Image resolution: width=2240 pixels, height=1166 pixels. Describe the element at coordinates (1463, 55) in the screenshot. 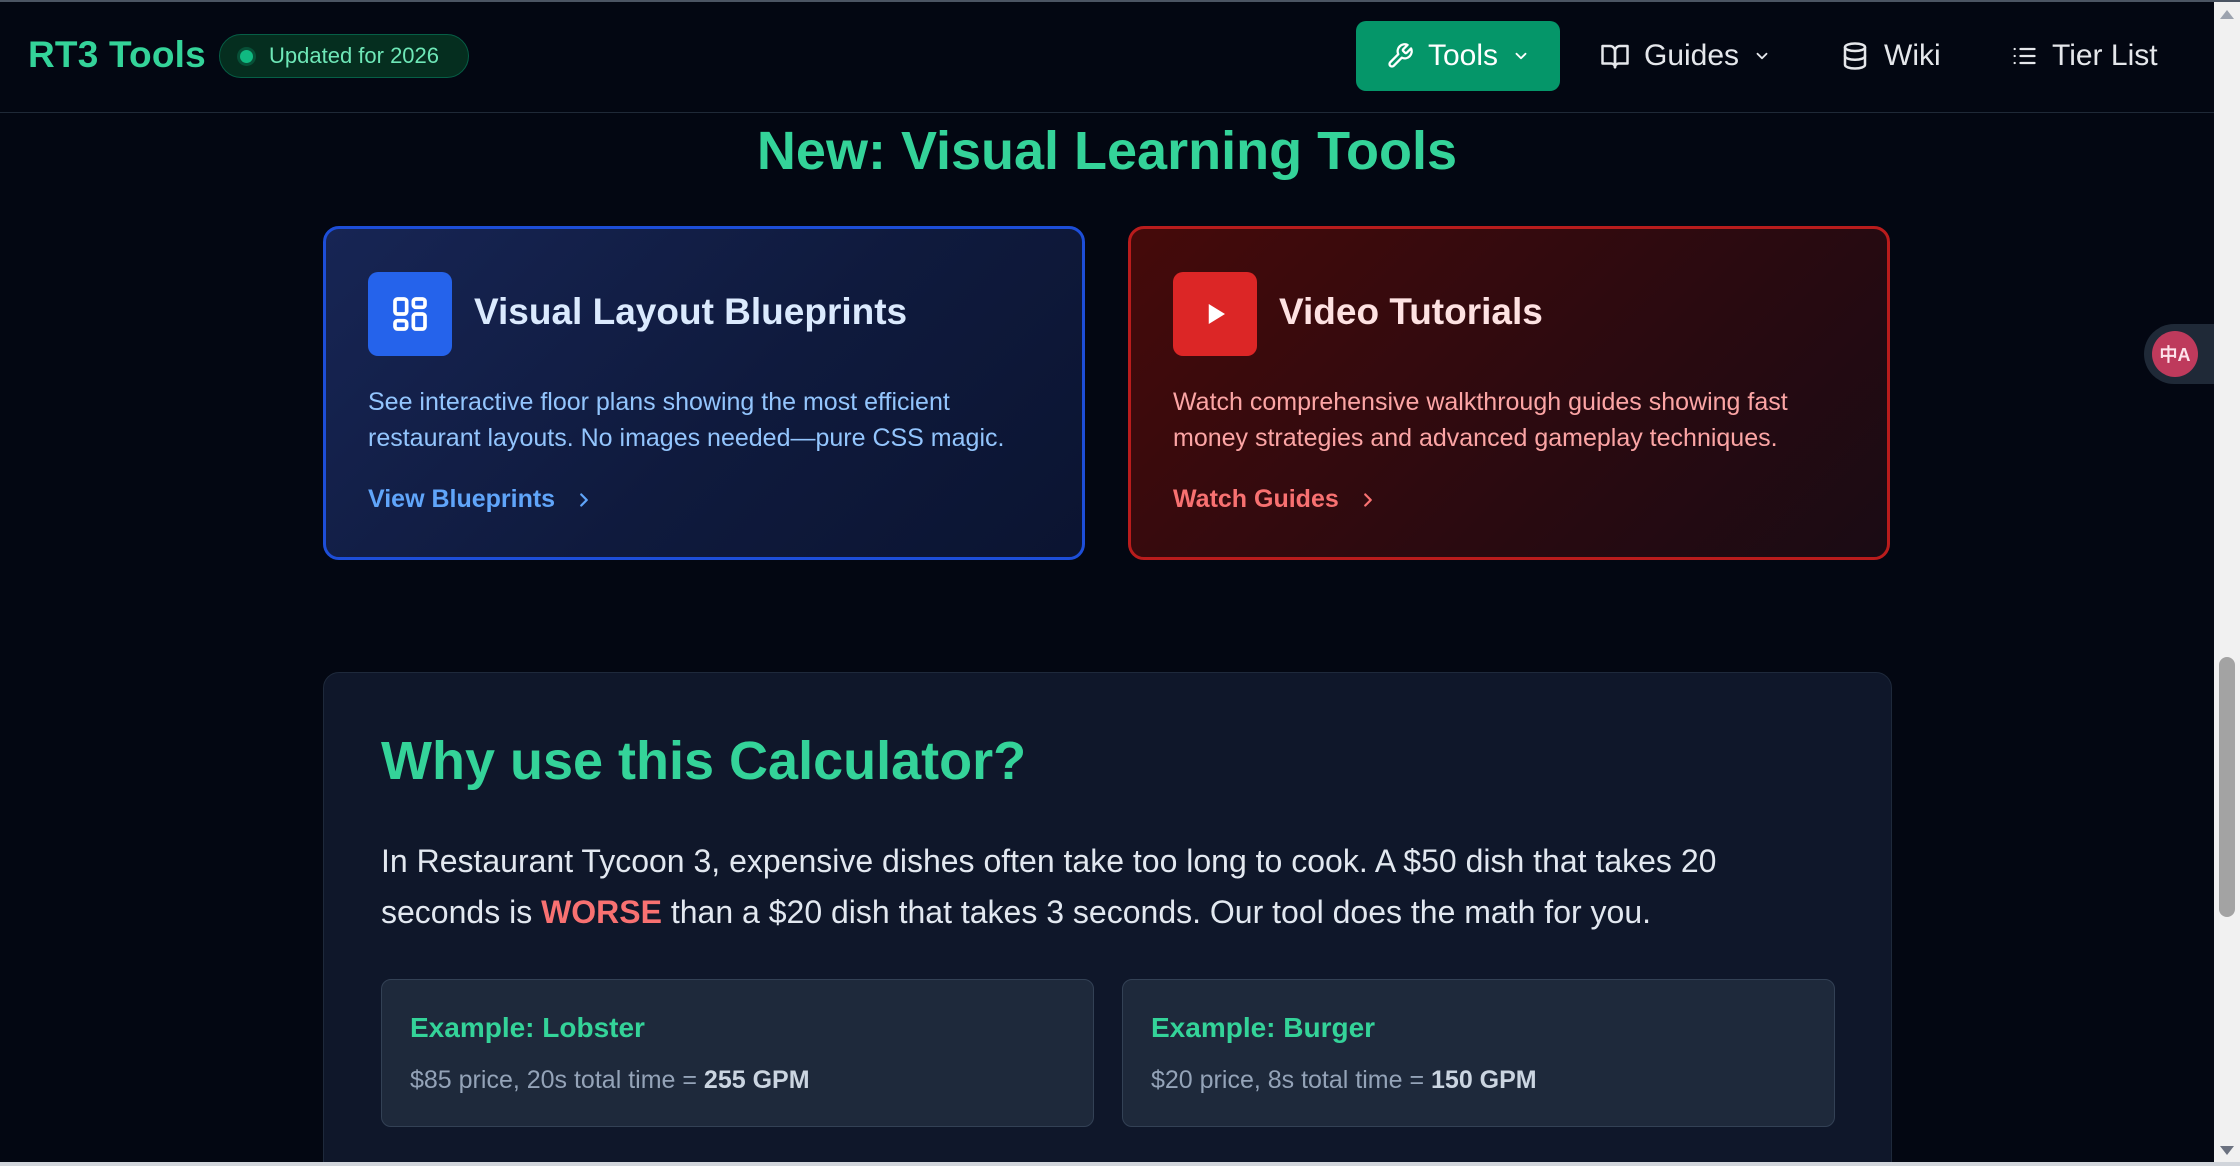

I see `nav-tools-label: Tools` at that location.